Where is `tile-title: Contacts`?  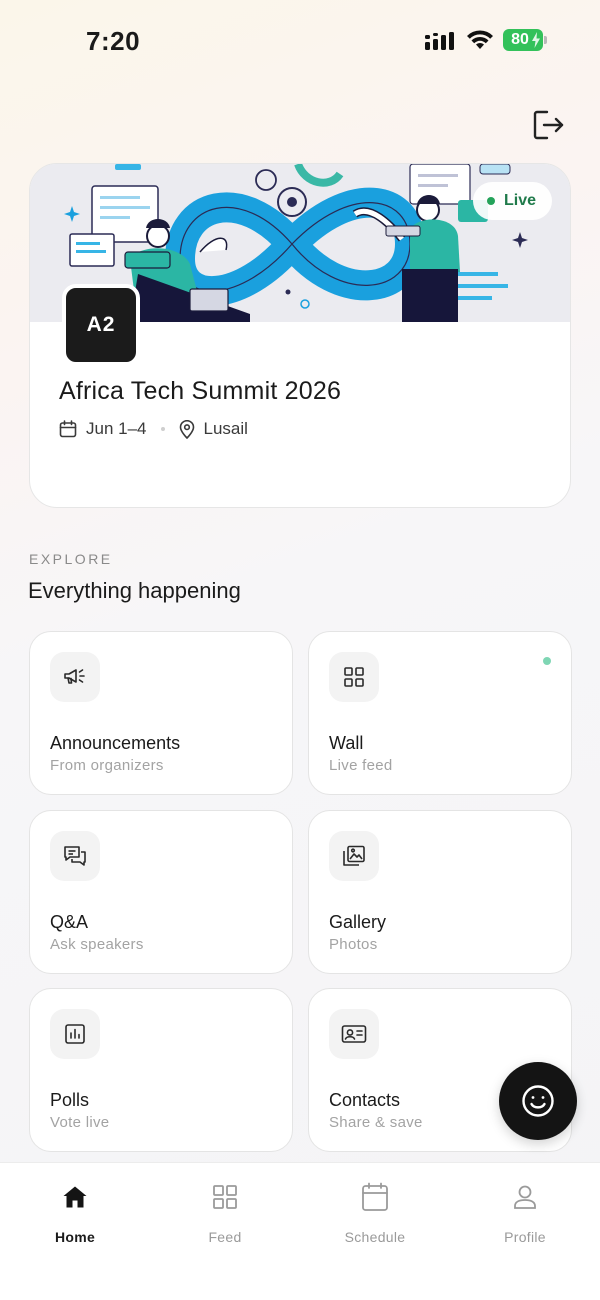 tile-title: Contacts is located at coordinates (365, 1100).